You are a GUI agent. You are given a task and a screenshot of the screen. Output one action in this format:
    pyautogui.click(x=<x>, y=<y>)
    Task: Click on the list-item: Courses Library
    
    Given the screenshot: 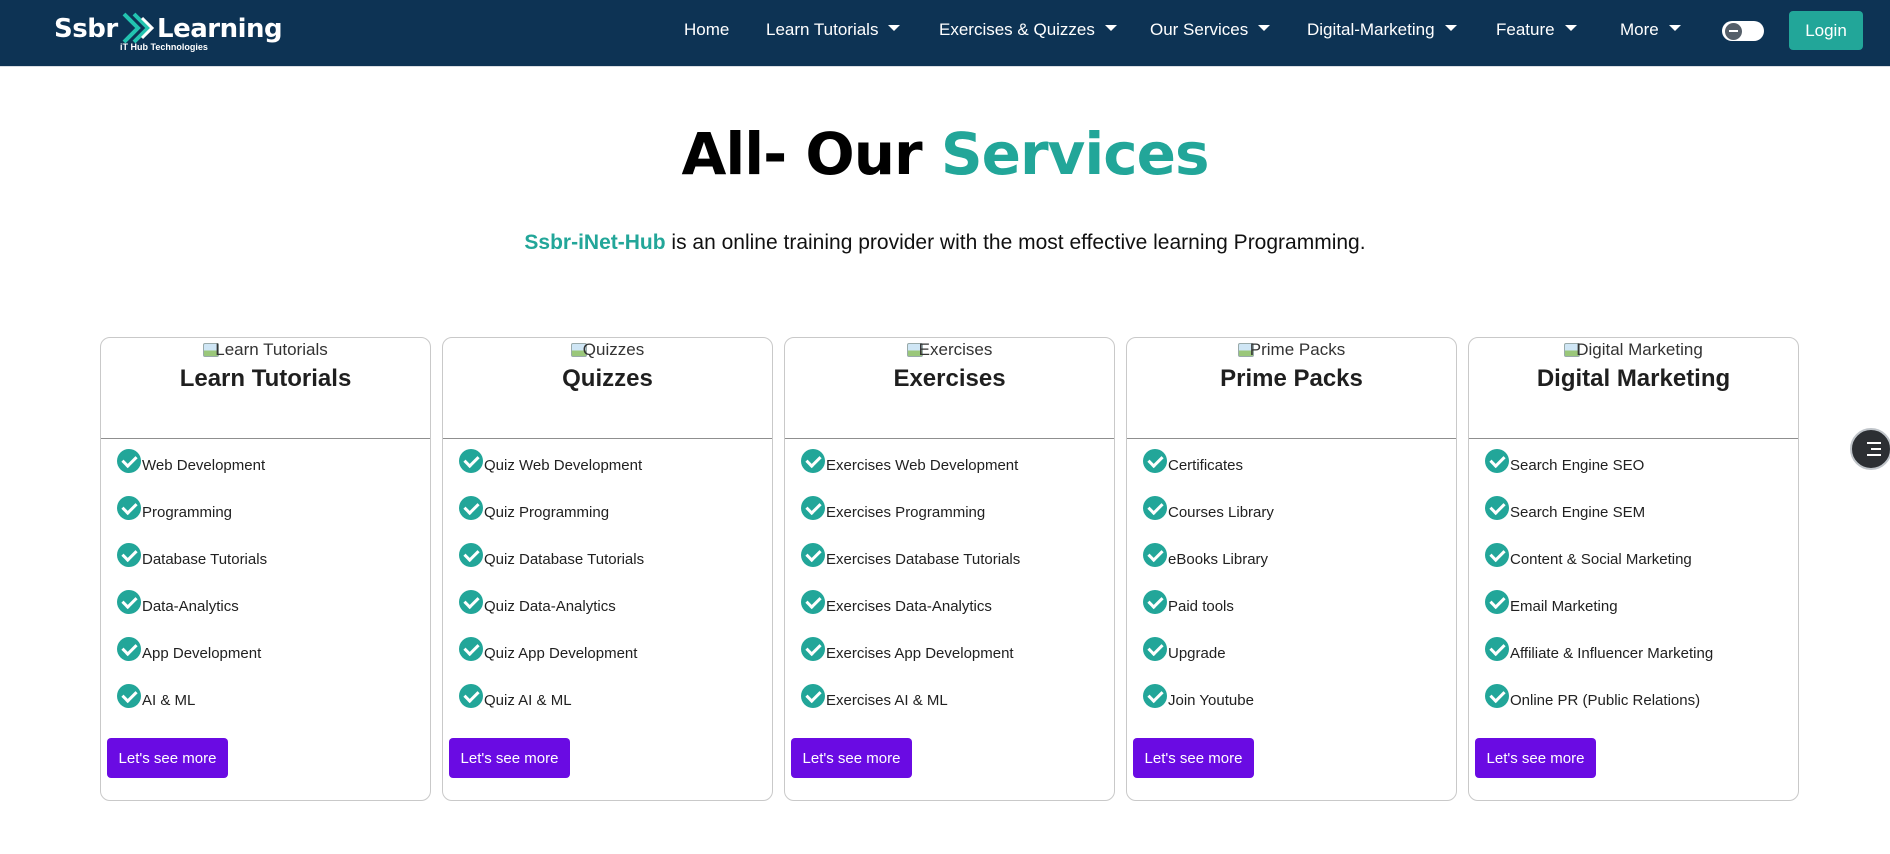 What is the action you would take?
    pyautogui.click(x=1208, y=519)
    